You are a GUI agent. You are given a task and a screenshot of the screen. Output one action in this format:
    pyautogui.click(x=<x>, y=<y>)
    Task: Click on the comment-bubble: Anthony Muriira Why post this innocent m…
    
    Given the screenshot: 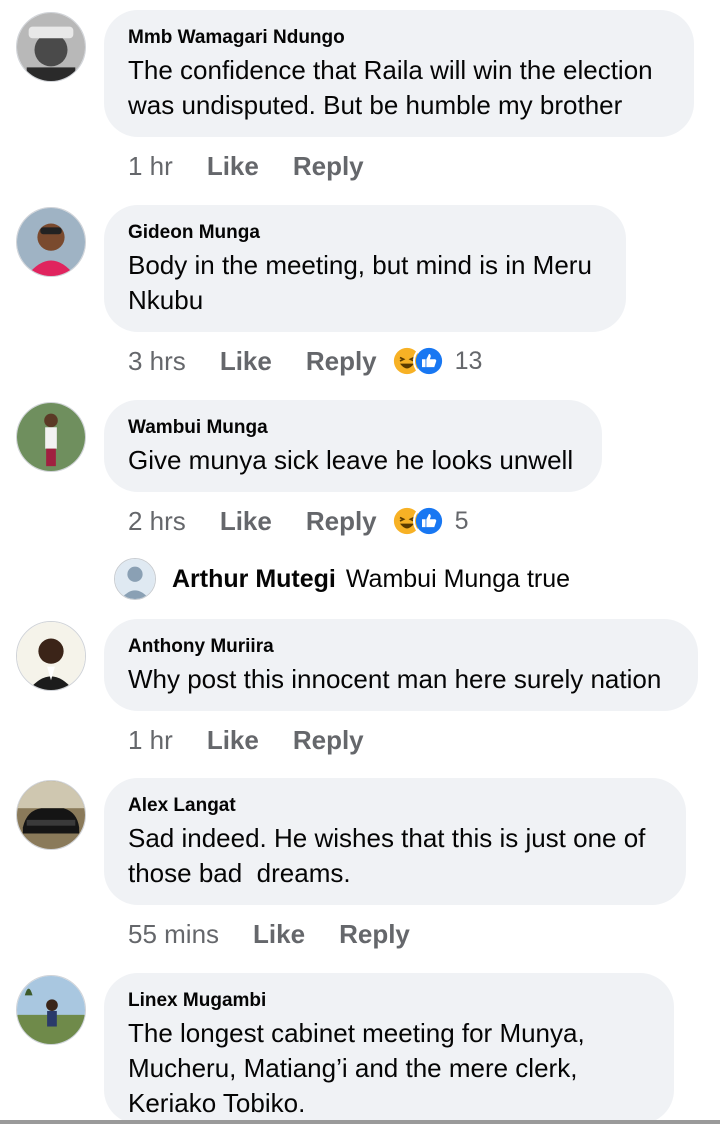 What is the action you would take?
    pyautogui.click(x=401, y=665)
    